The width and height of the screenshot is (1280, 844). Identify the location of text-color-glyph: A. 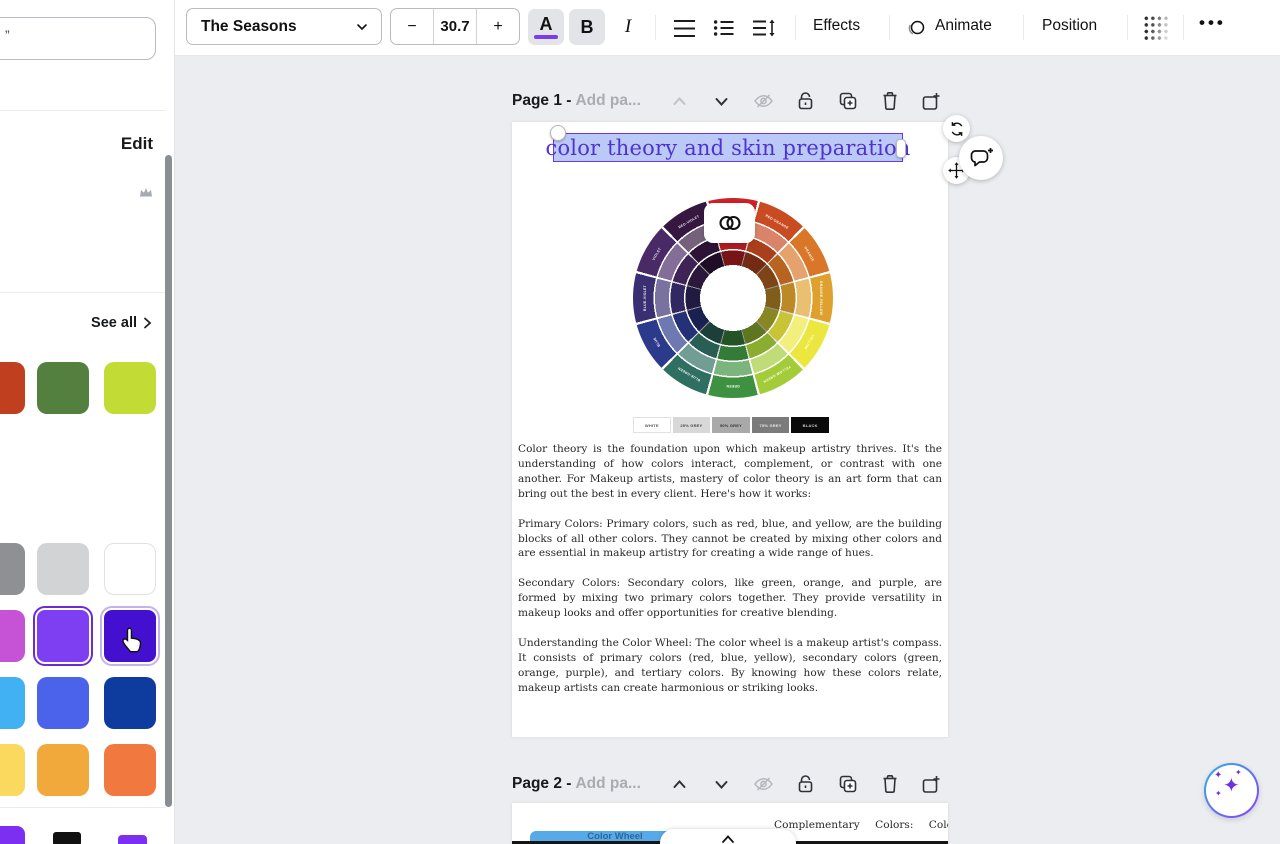
(546, 23).